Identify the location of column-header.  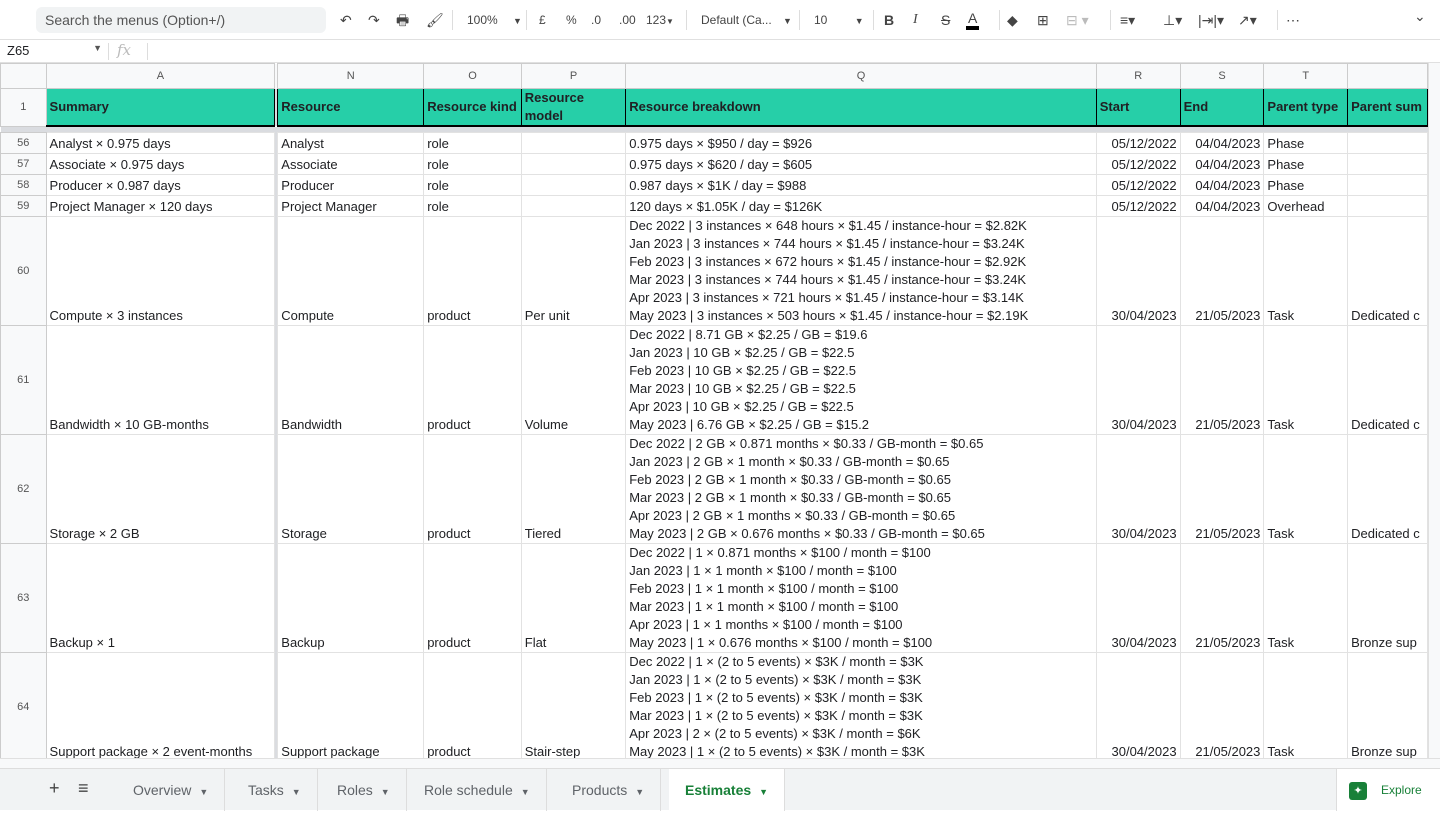
(1387, 76).